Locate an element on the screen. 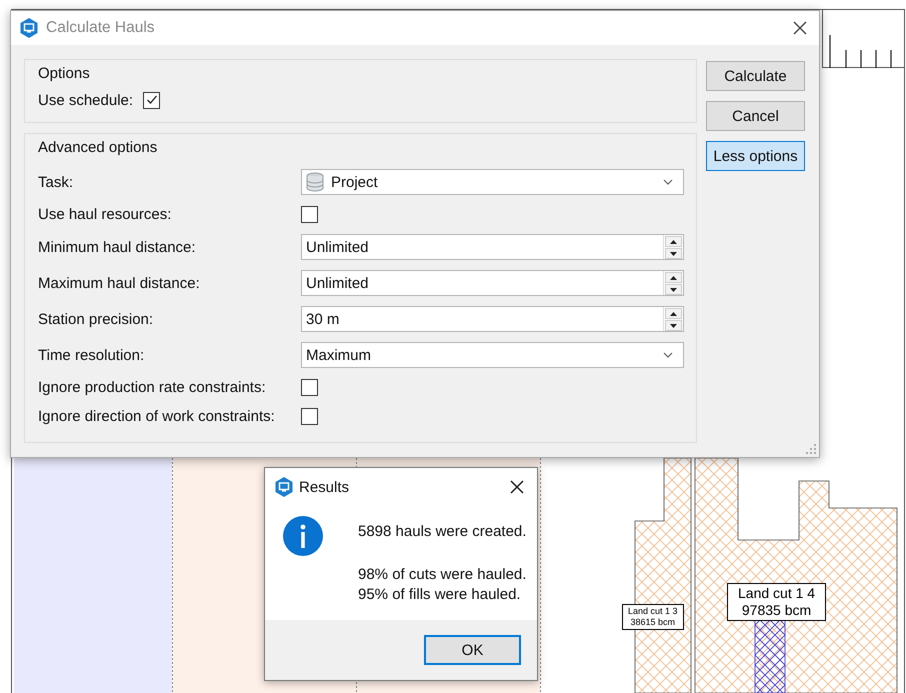 The image size is (906, 693). window-title: Calculate Hauls is located at coordinates (101, 28).